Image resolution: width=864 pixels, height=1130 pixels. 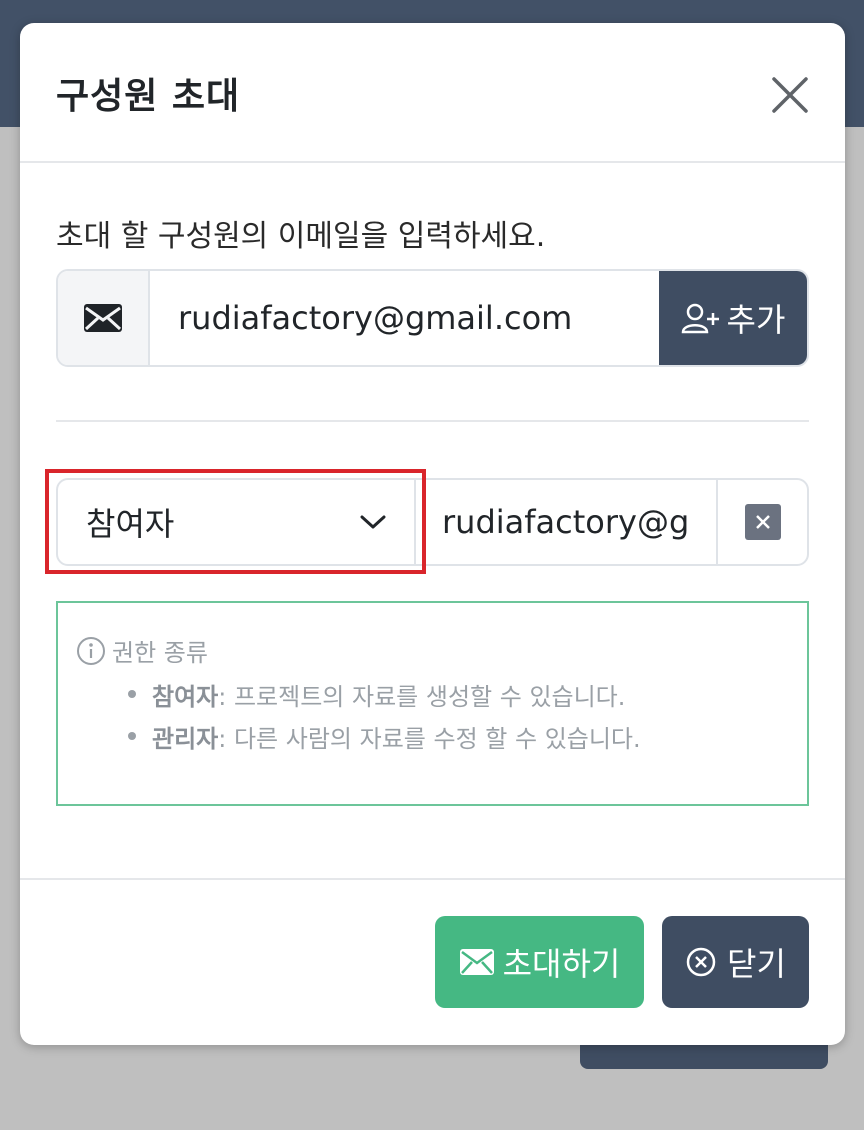 I want to click on email-input, so click(x=404, y=318).